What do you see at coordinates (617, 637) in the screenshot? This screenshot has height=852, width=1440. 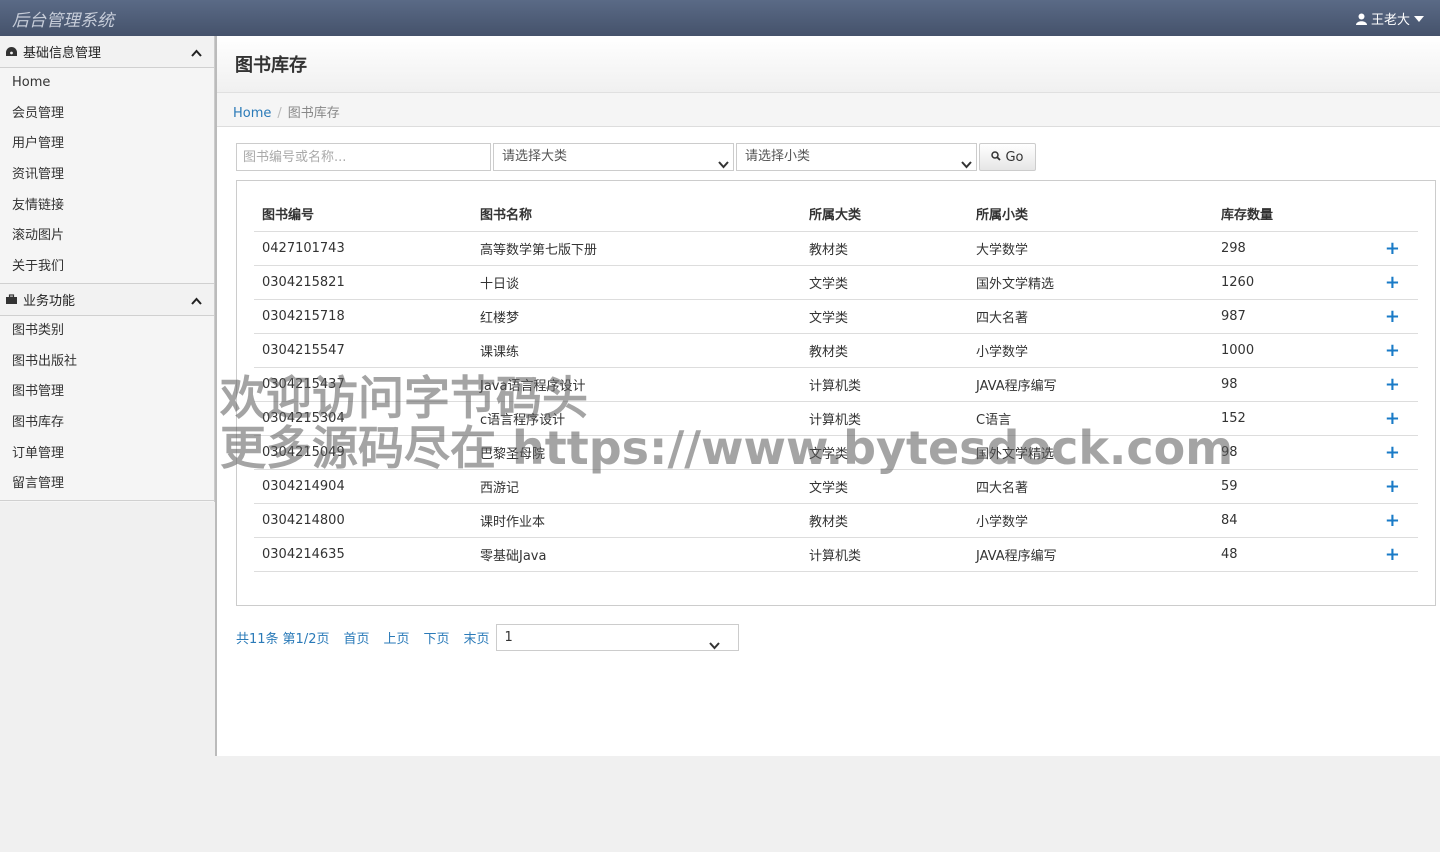 I see `page-select: 1` at bounding box center [617, 637].